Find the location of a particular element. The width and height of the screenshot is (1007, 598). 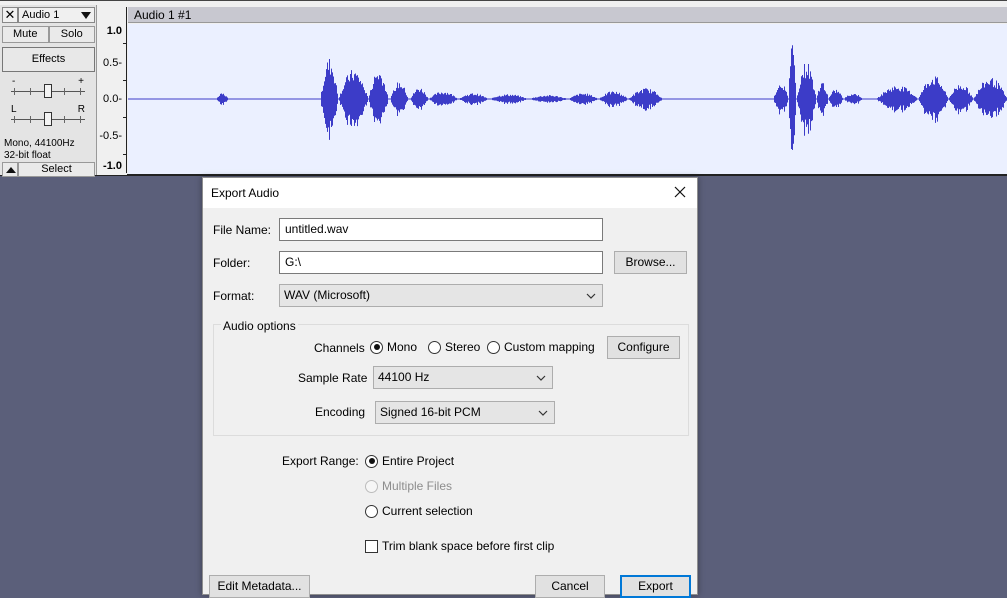

clip-name: Audio 1 #1 is located at coordinates (163, 15).